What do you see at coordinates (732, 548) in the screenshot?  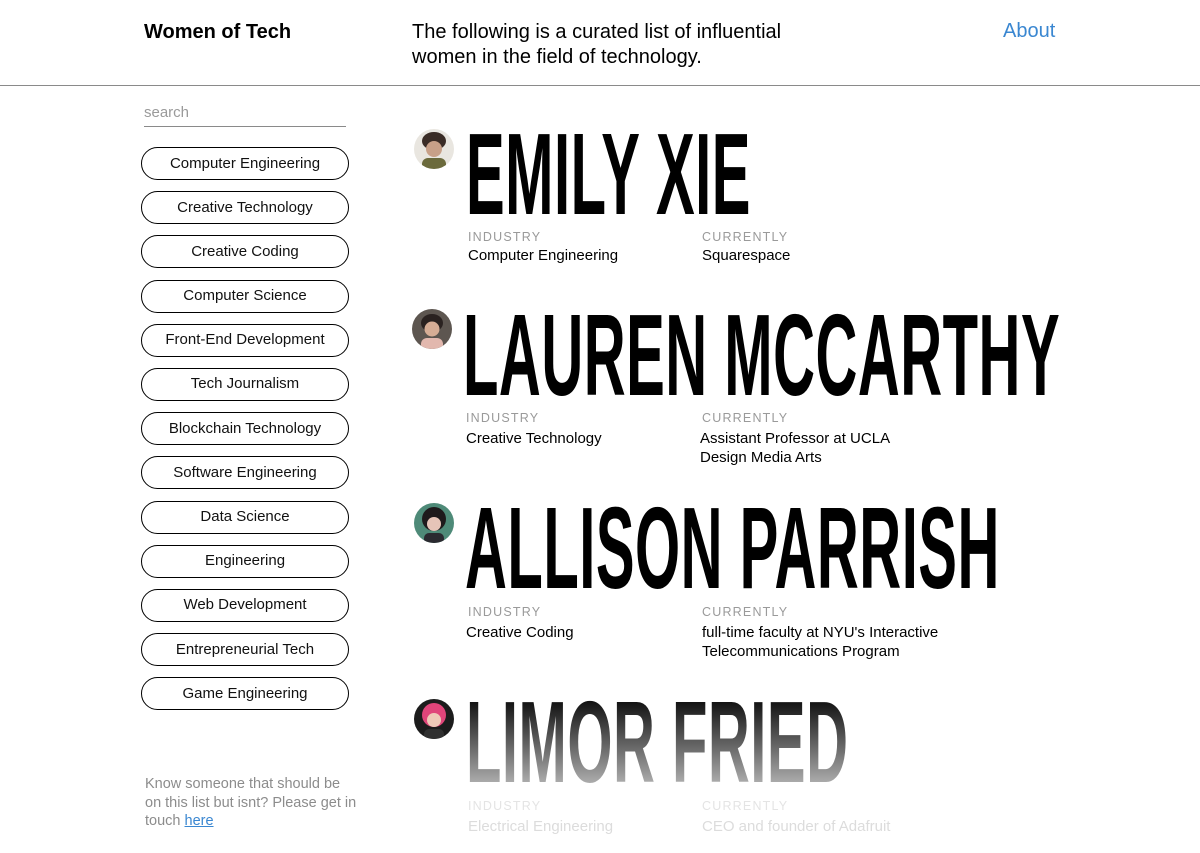 I see `person-name: ALLISON PARRISH` at bounding box center [732, 548].